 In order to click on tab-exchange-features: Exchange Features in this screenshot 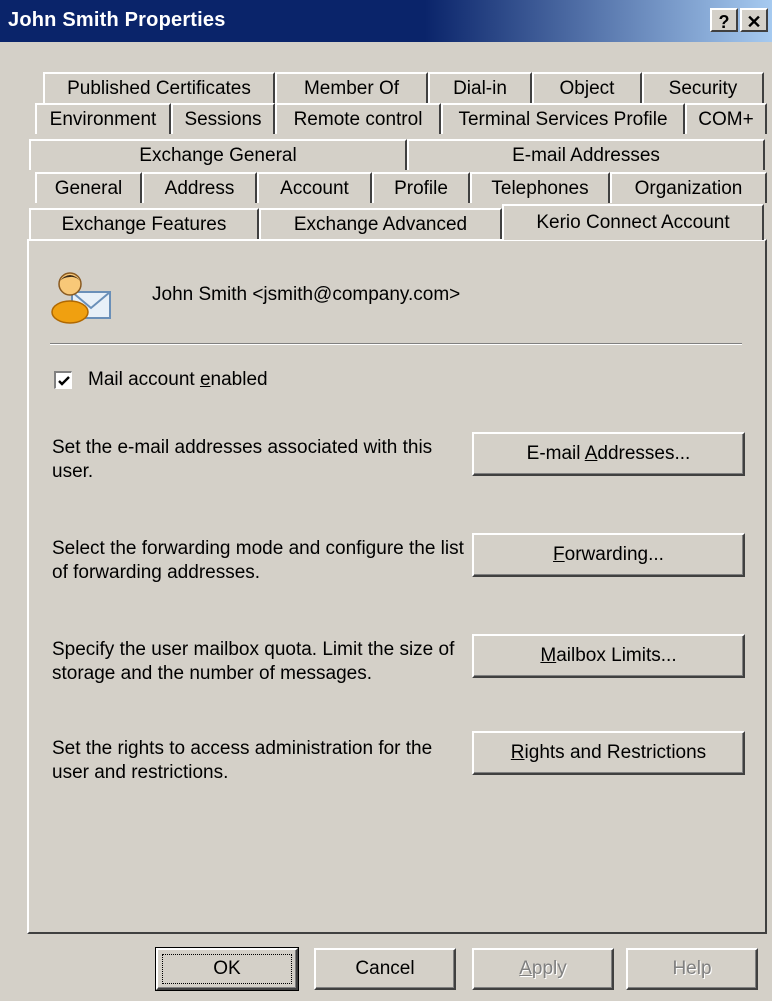, I will do `click(144, 223)`.